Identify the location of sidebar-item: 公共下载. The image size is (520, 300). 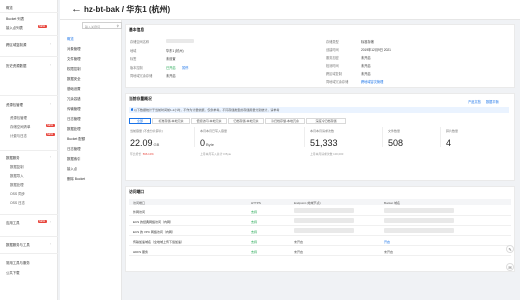
(13, 272).